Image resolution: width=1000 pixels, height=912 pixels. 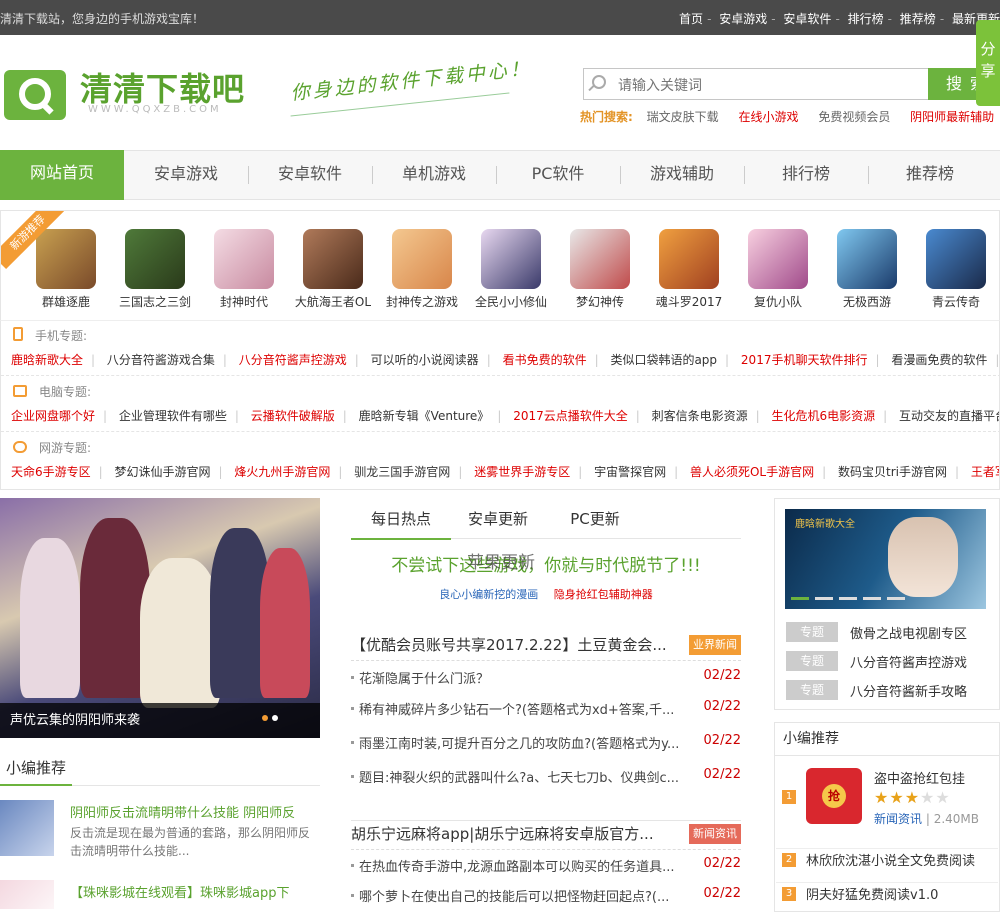 I want to click on topic-link: 企业网盘哪个好, so click(x=53, y=416).